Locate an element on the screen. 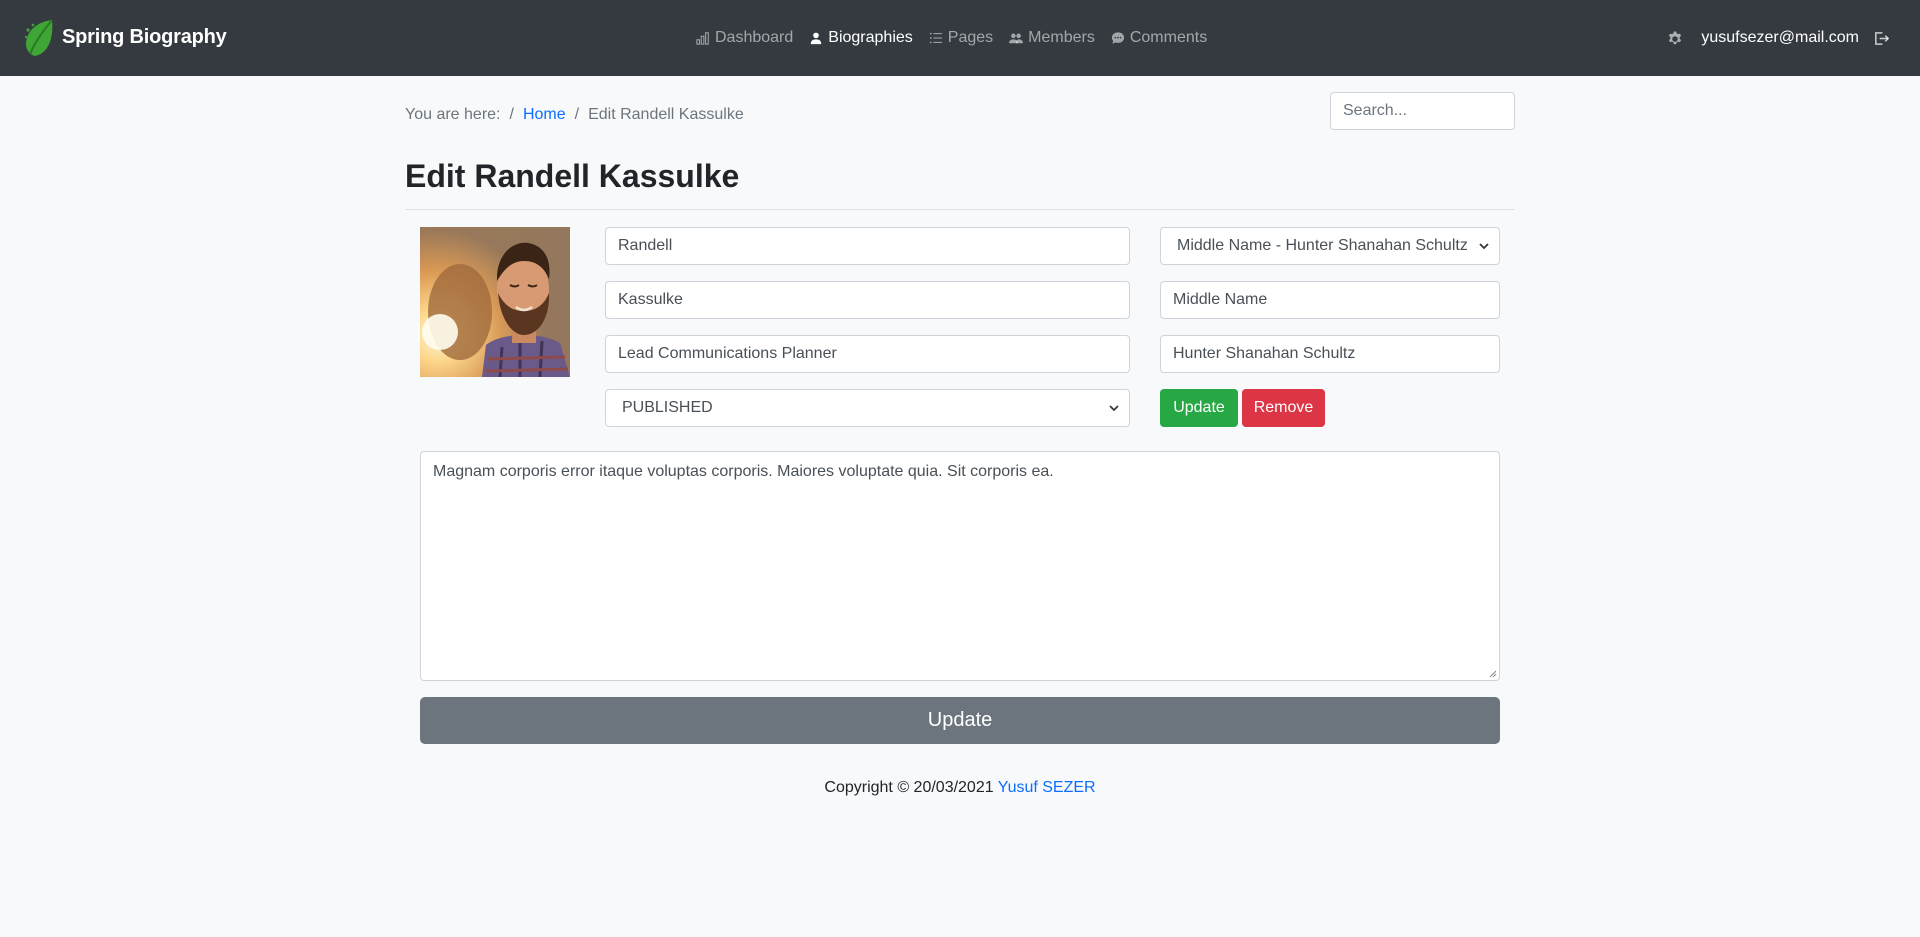  middle-name-select: Middle Name - Hunter Shanahan Schultz is located at coordinates (1330, 246).